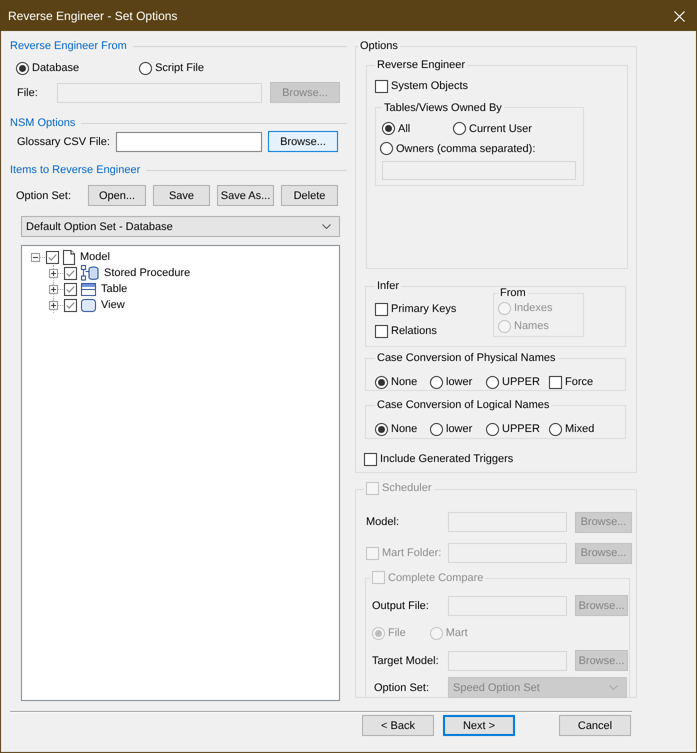 The image size is (697, 753). Describe the element at coordinates (595, 725) in the screenshot. I see `wizard-button: Cancel` at that location.